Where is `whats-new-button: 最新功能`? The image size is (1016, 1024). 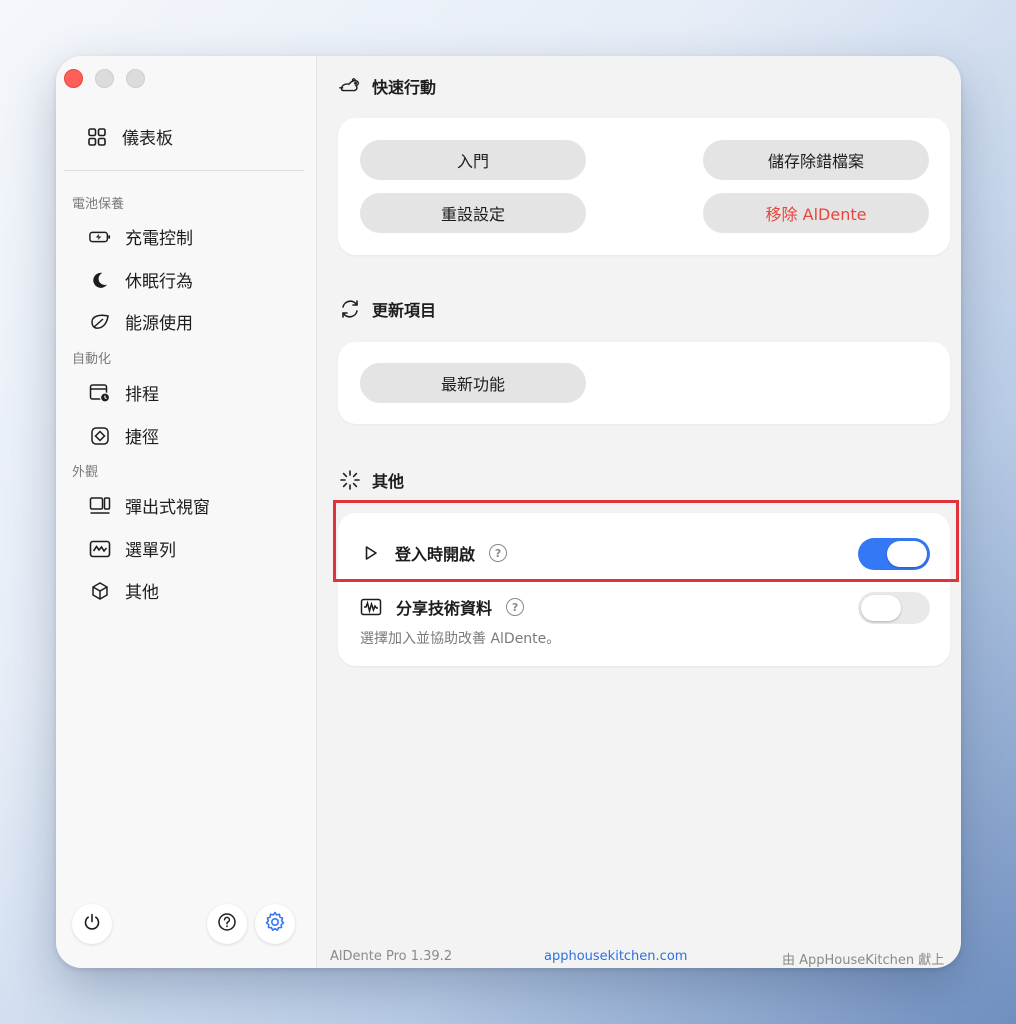
whats-new-button: 最新功能 is located at coordinates (473, 383).